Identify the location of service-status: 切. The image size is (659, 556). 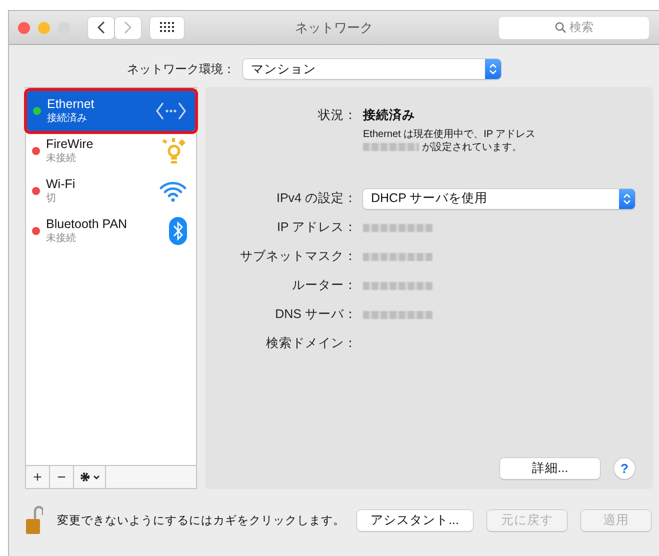
(51, 198).